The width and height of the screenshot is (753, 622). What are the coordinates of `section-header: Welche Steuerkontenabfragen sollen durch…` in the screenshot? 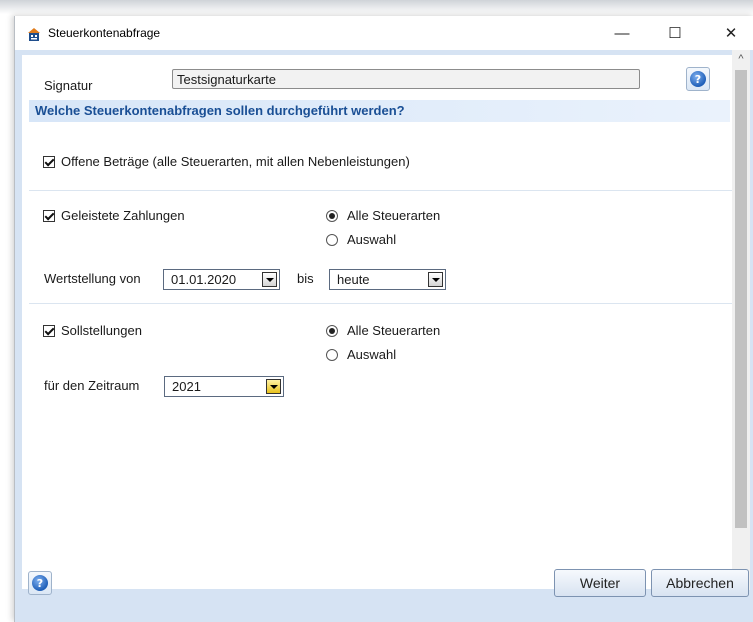 It's located at (379, 111).